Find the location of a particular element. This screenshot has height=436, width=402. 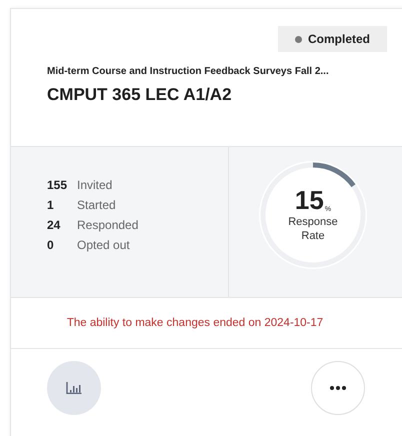

status-badge: Completed is located at coordinates (332, 39).